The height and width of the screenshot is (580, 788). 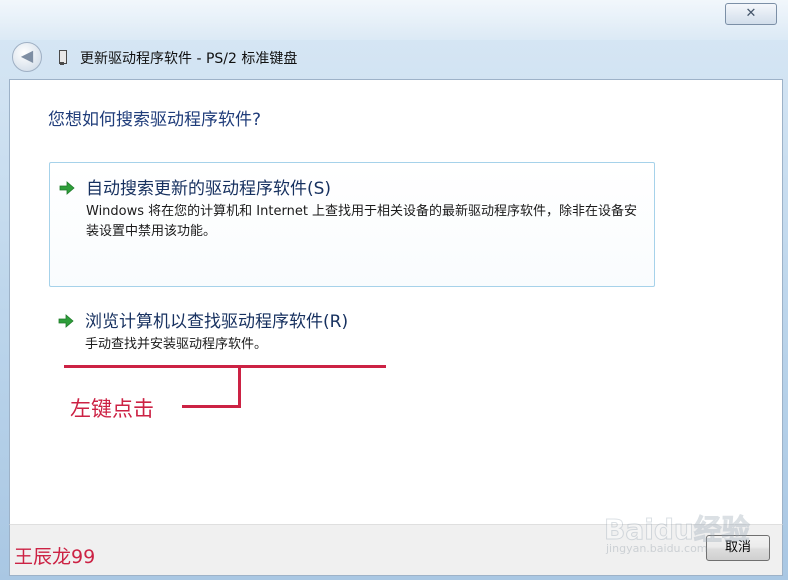 I want to click on back-arrow-icon: ◀, so click(x=27, y=55).